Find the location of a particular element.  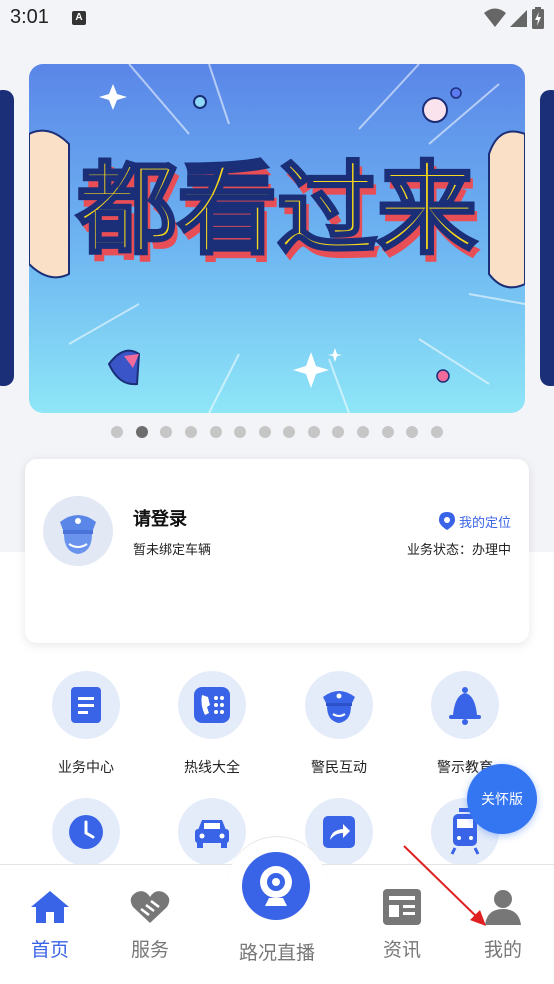

care-version-button: 关怀版 is located at coordinates (502, 799).